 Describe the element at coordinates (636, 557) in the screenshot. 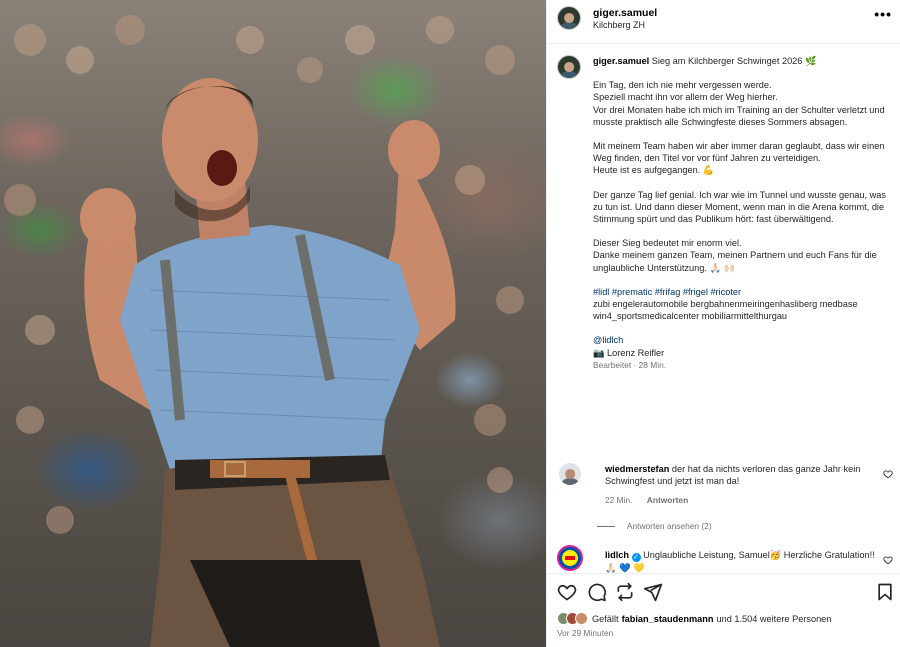

I see `verified-badge-icon: ✓` at that location.